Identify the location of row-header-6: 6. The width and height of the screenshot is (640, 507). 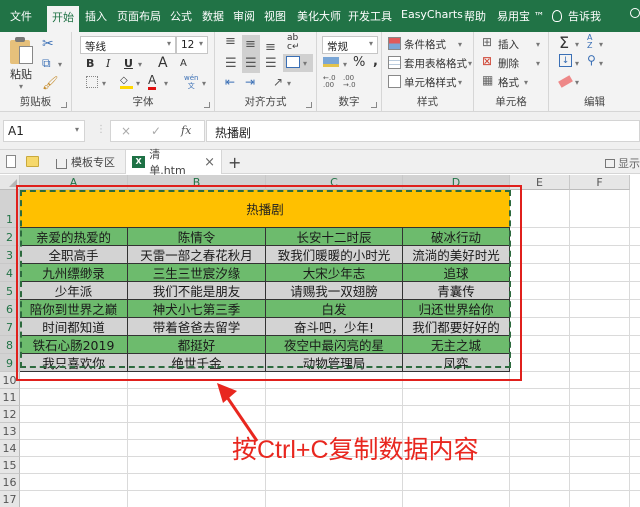
(10, 309).